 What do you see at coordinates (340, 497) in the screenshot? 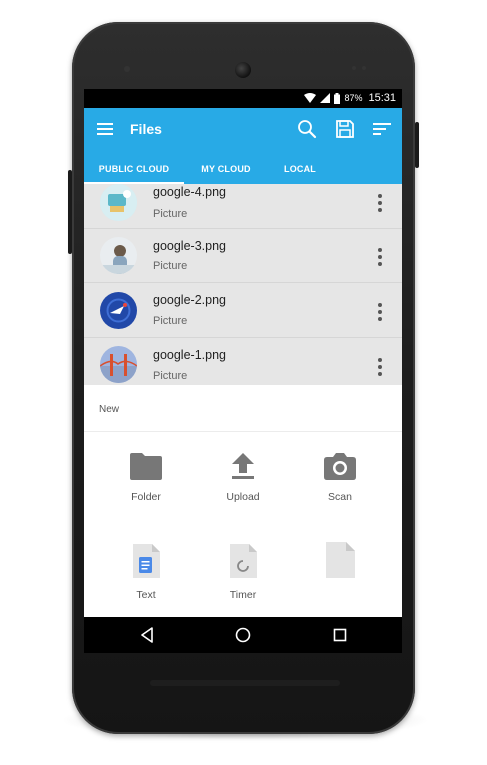
I see `action-label: Scan` at bounding box center [340, 497].